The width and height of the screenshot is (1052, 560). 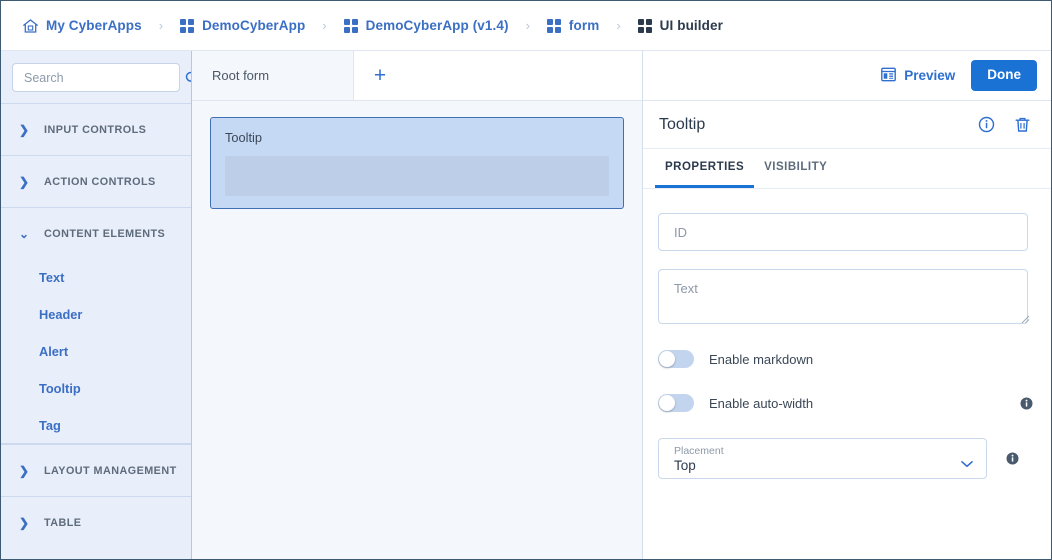 I want to click on done-button: Done, so click(x=1004, y=75).